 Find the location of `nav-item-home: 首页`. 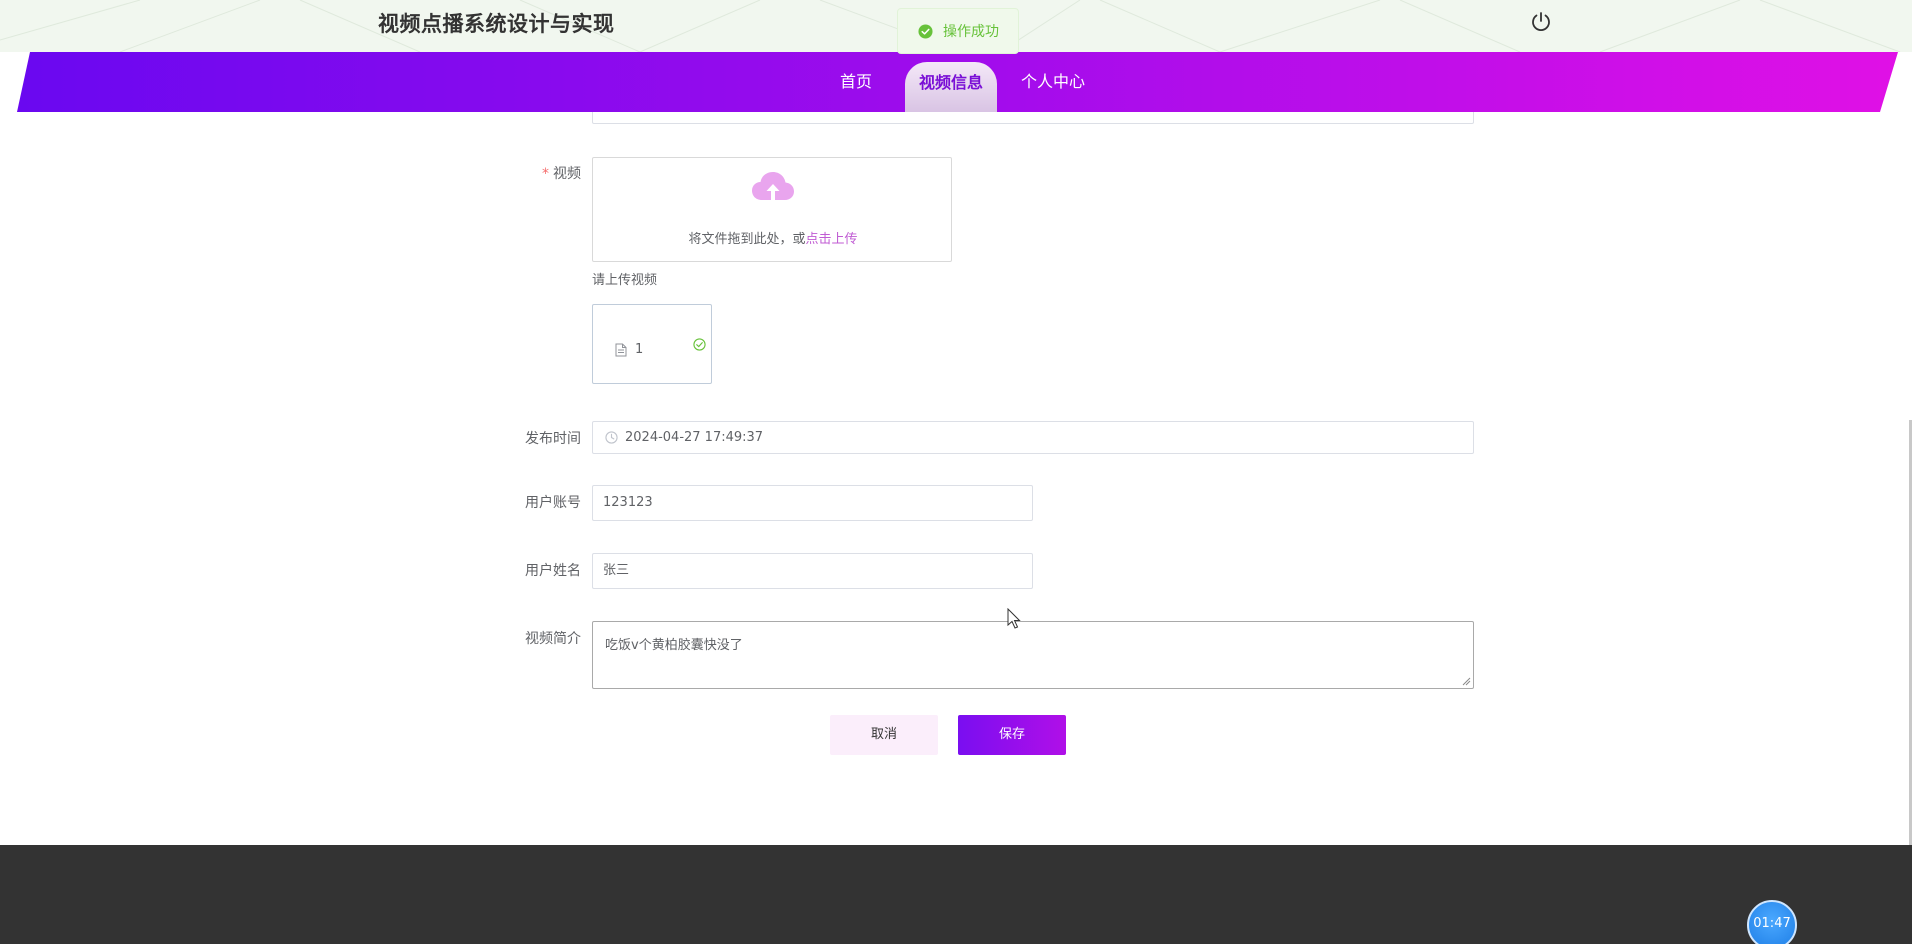

nav-item-home: 首页 is located at coordinates (856, 82).